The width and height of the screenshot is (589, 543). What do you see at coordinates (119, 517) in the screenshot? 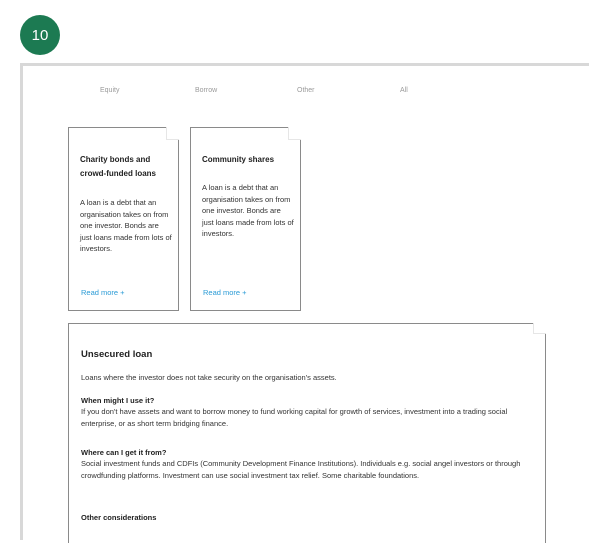
I see `section-heading: Other considerations` at bounding box center [119, 517].